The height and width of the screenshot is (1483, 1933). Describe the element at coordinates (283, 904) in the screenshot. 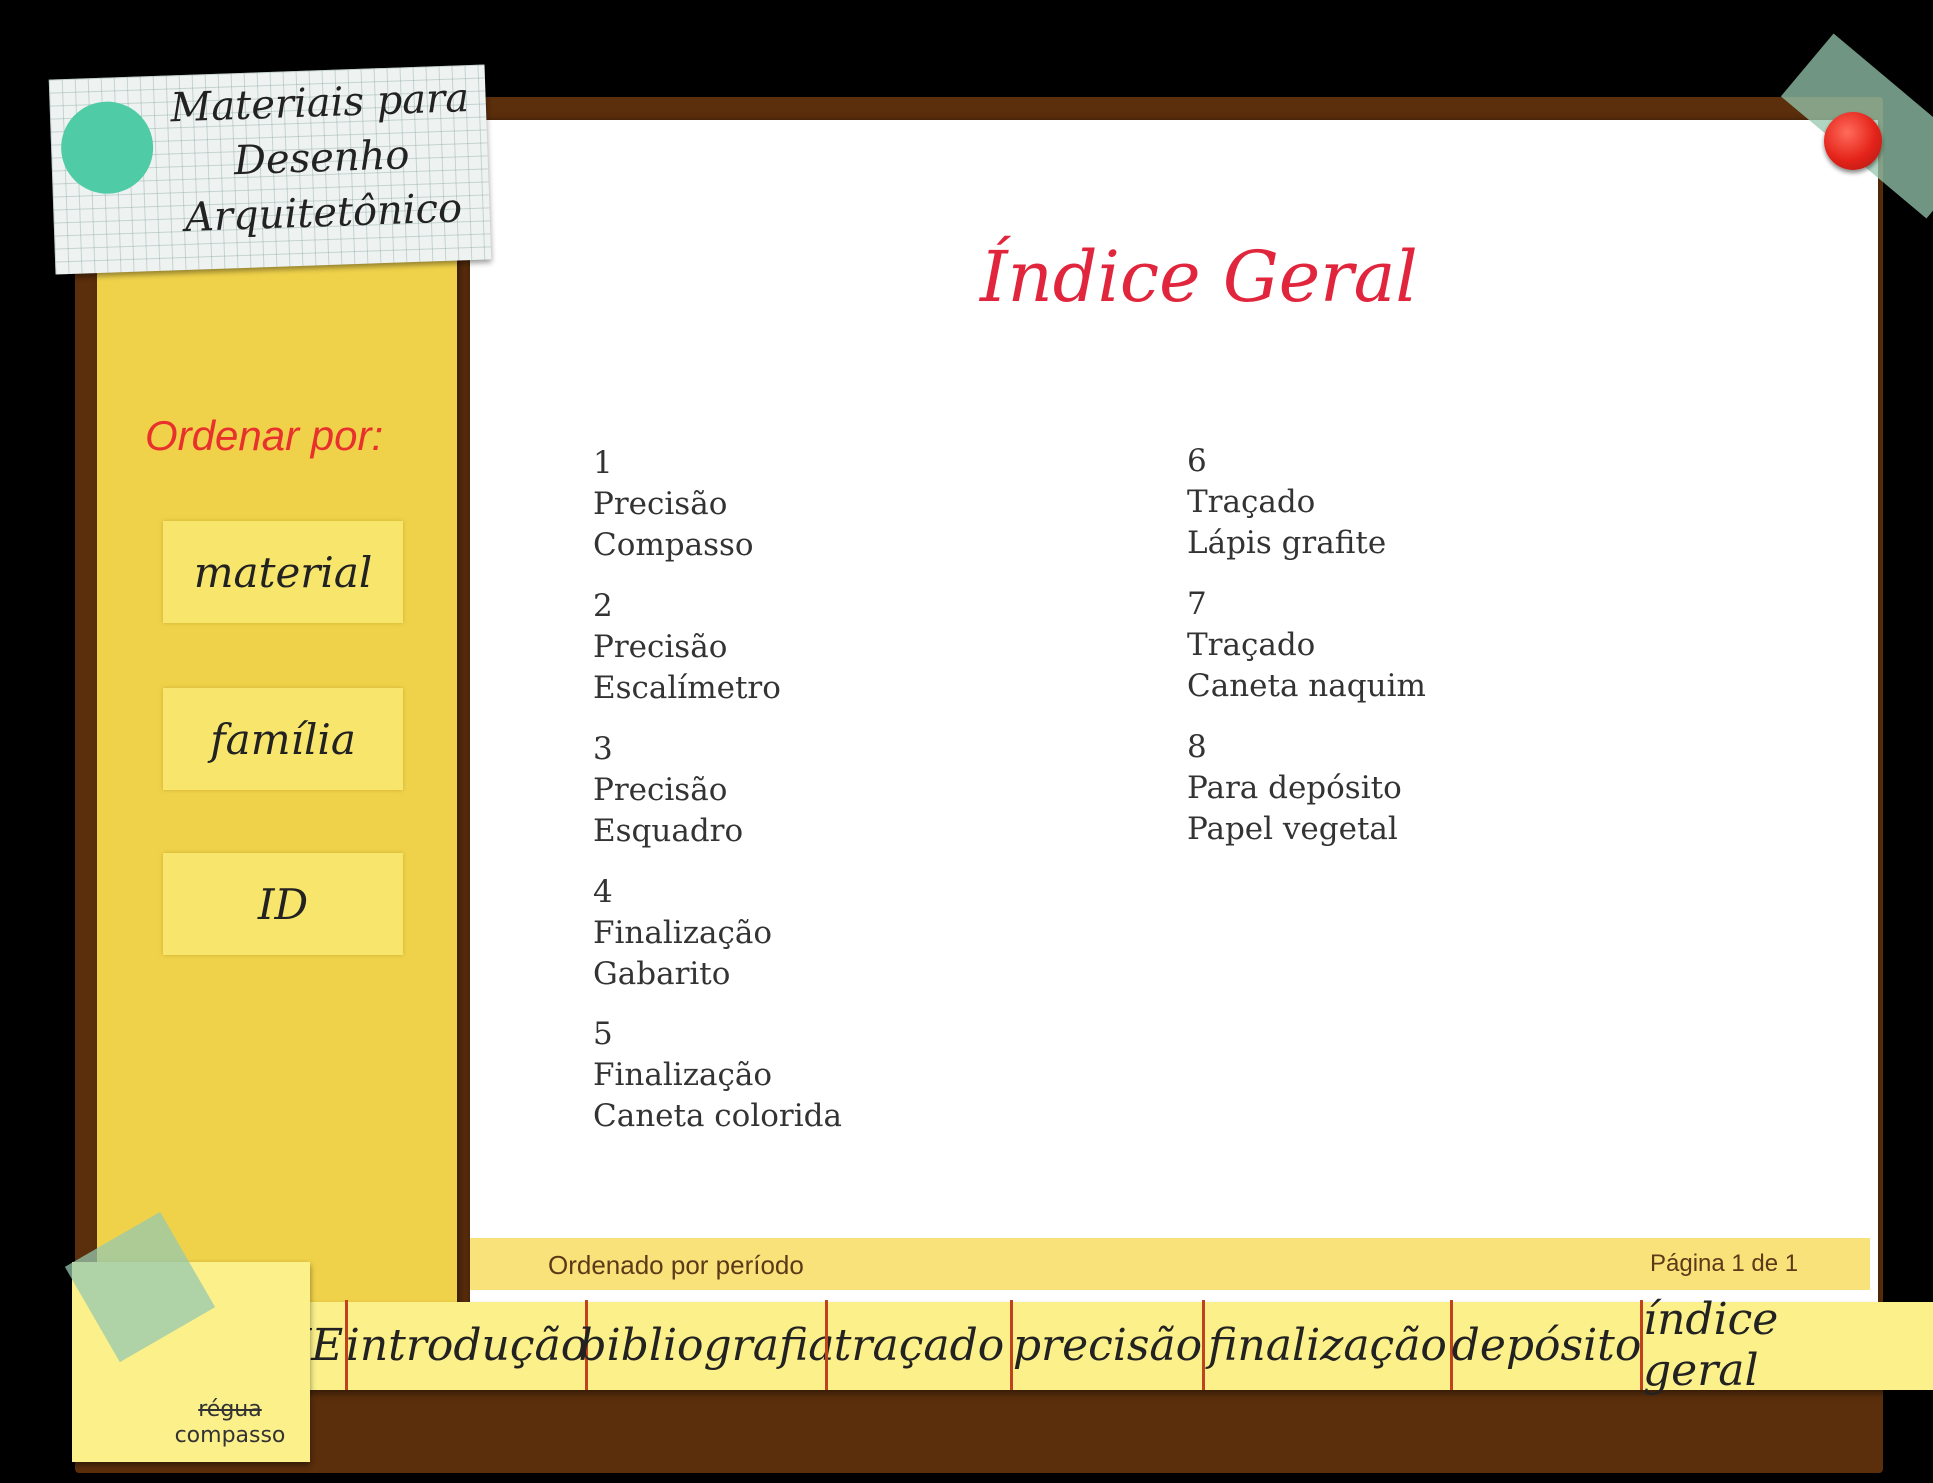

I see `sort-by-id-button: ID` at that location.